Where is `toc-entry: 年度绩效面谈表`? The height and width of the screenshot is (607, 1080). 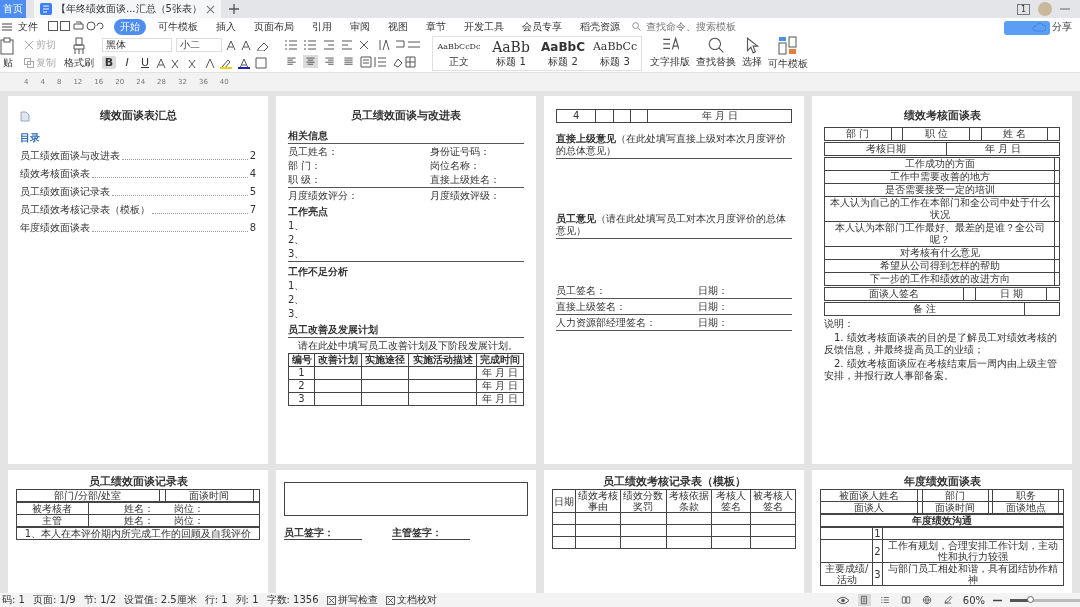 toc-entry: 年度绩效面谈表 is located at coordinates (55, 228).